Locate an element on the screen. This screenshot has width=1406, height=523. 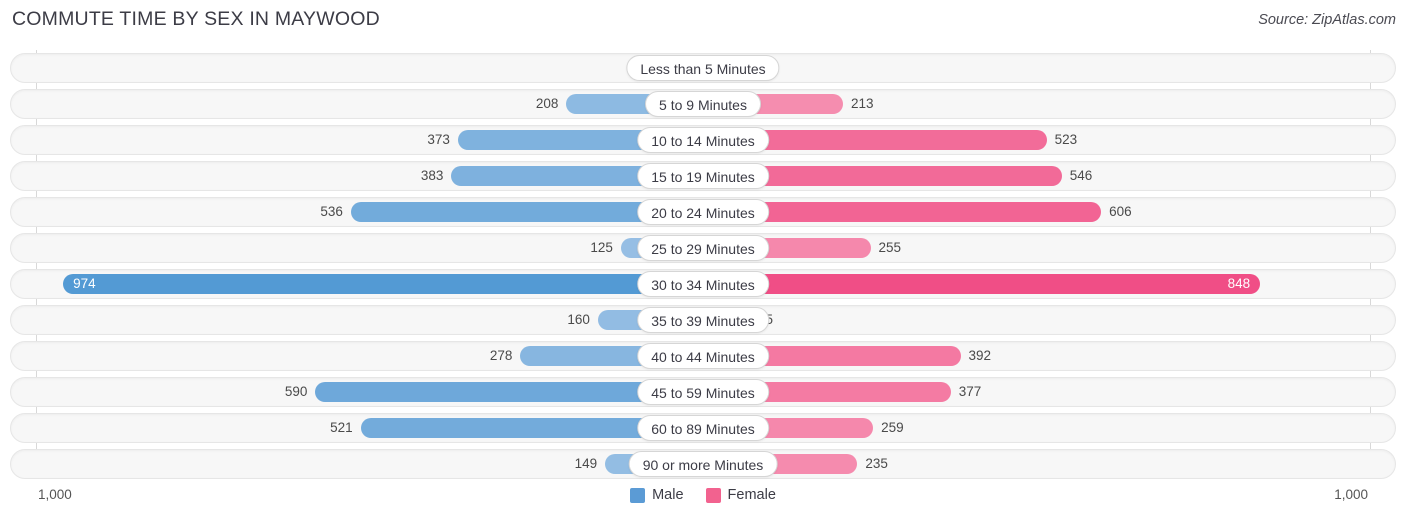
chart-row: 373 523 10 to 14 Minutes is located at coordinates (703, 140).